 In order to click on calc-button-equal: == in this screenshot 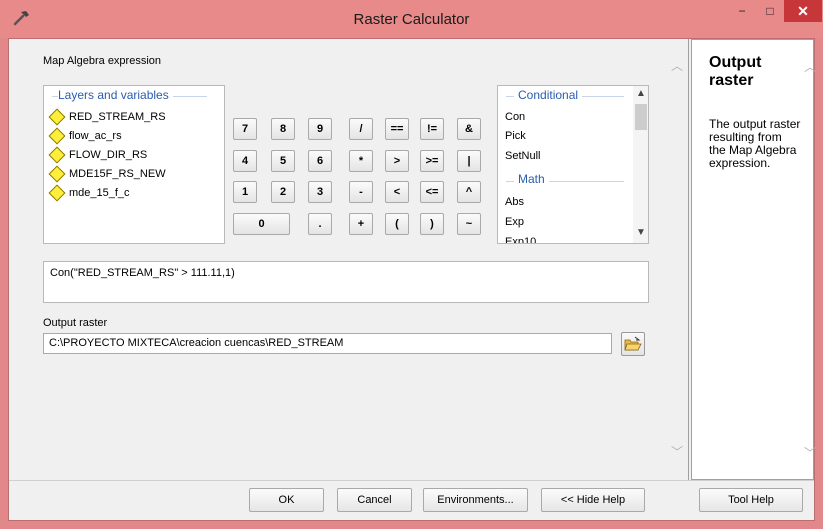, I will do `click(397, 129)`.